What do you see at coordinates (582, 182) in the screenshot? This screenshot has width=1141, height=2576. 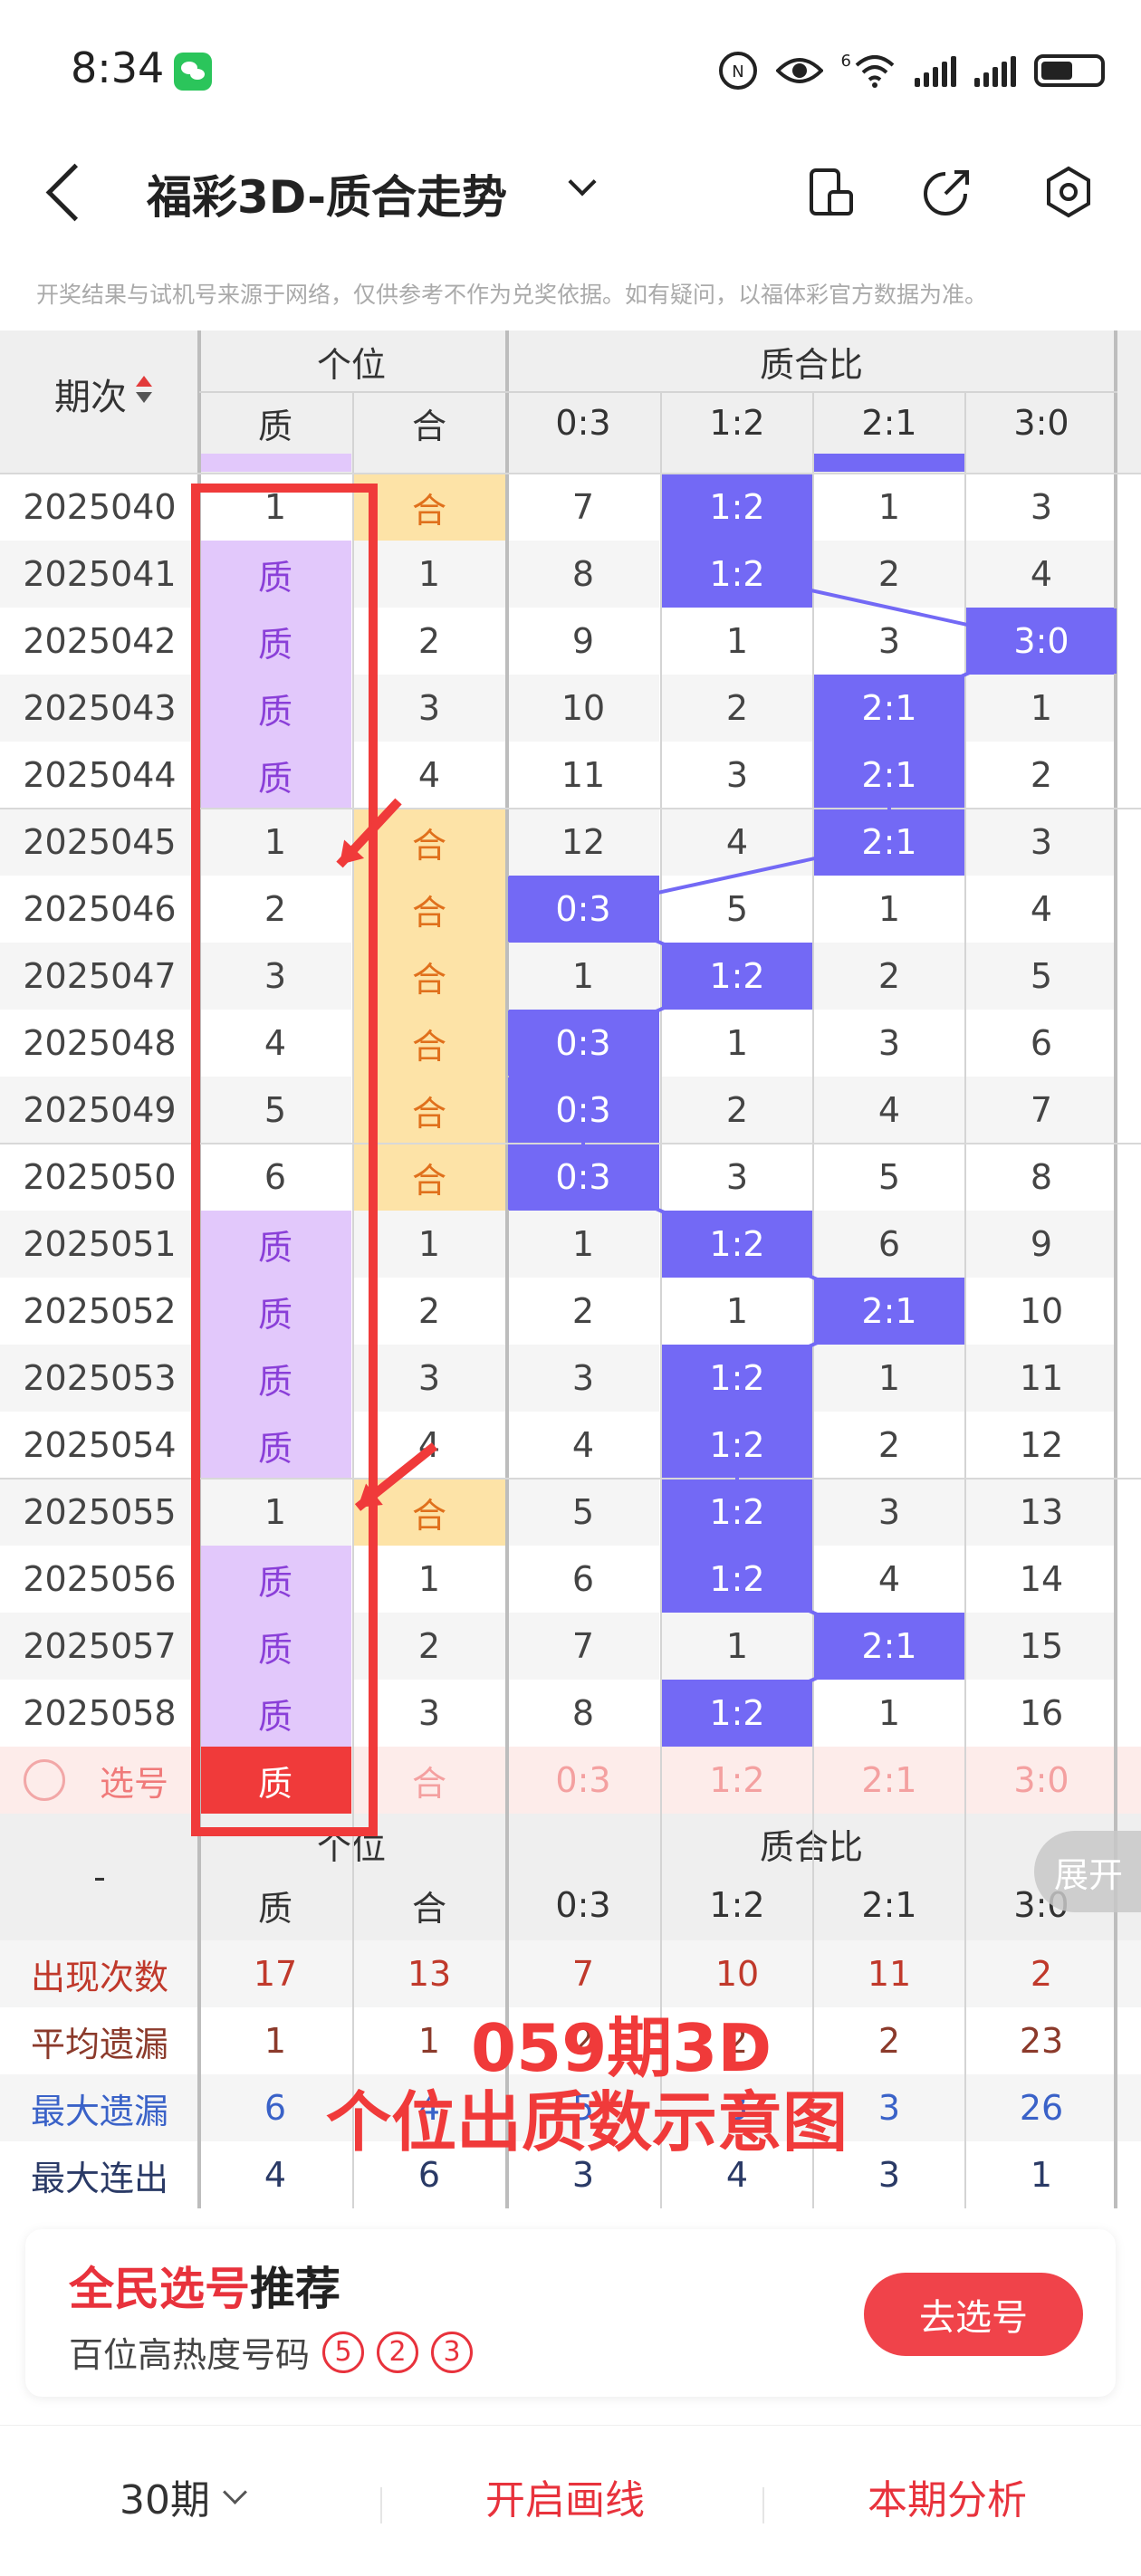 I see `chevron-down-icon` at bounding box center [582, 182].